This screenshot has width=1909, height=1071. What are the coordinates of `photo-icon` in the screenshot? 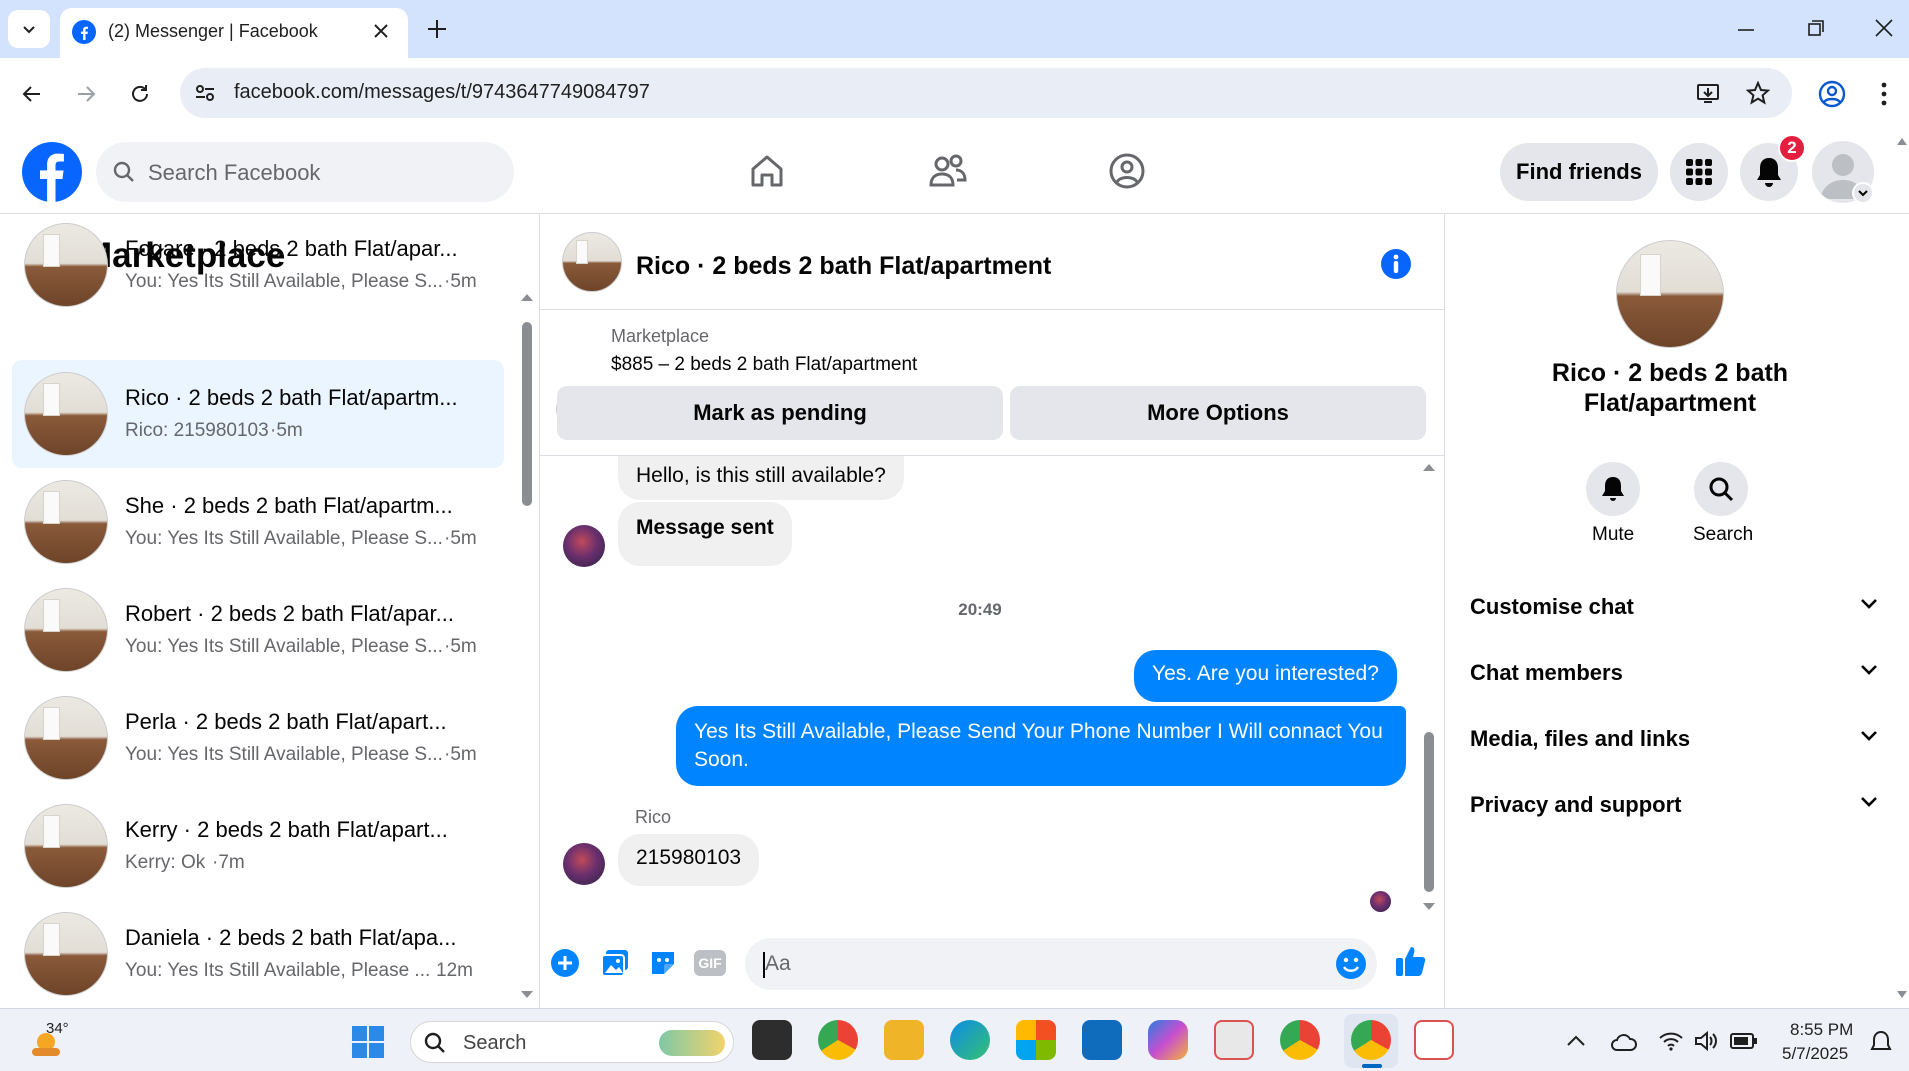 It's located at (615, 963).